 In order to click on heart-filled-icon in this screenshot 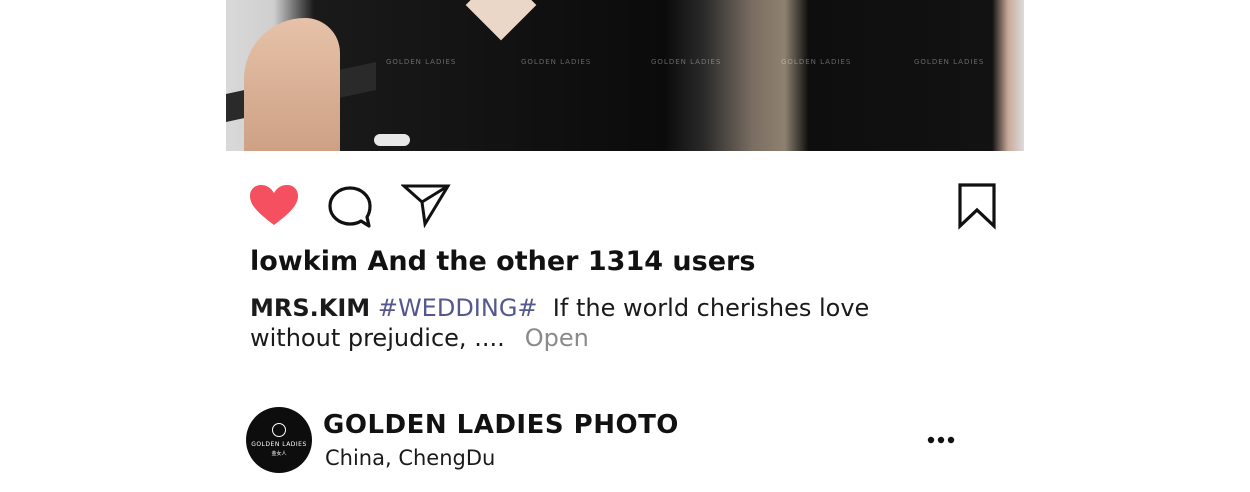, I will do `click(274, 205)`.